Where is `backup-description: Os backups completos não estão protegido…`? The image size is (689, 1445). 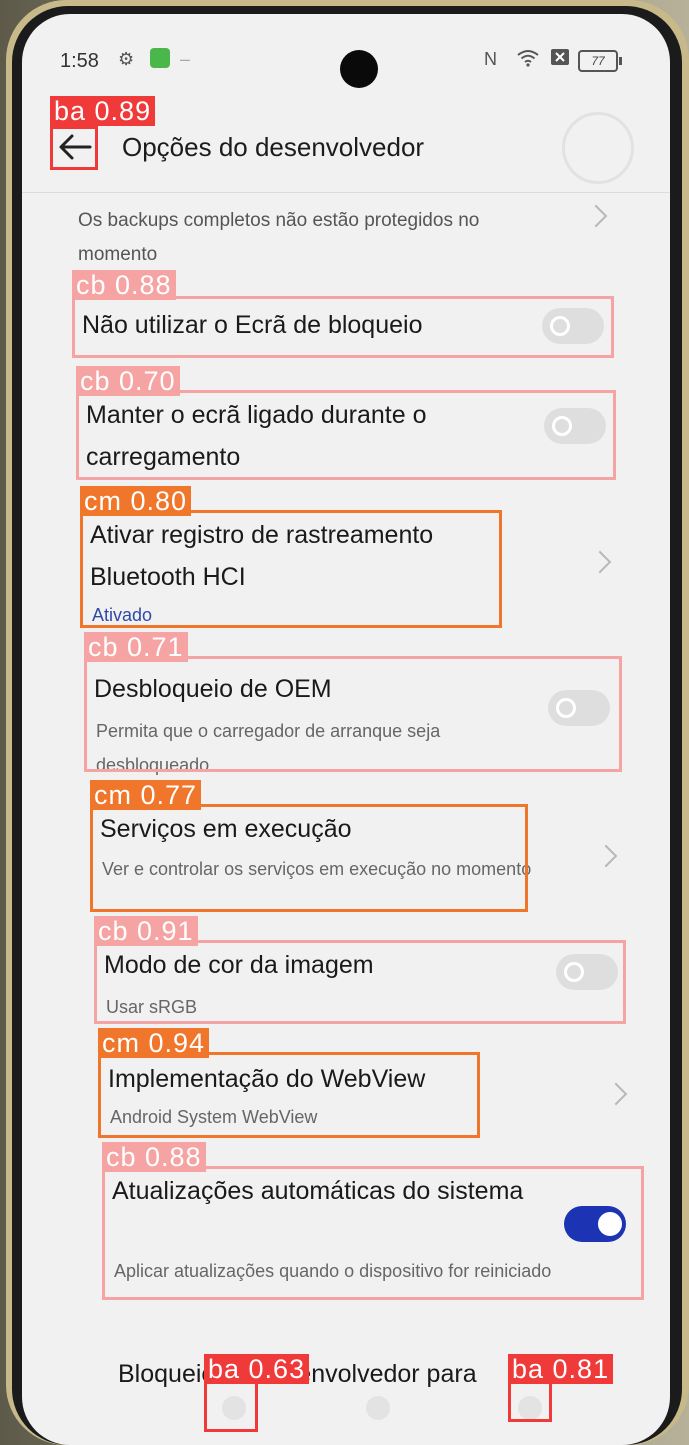
backup-description: Os backups completos não estão protegido… is located at coordinates (279, 237).